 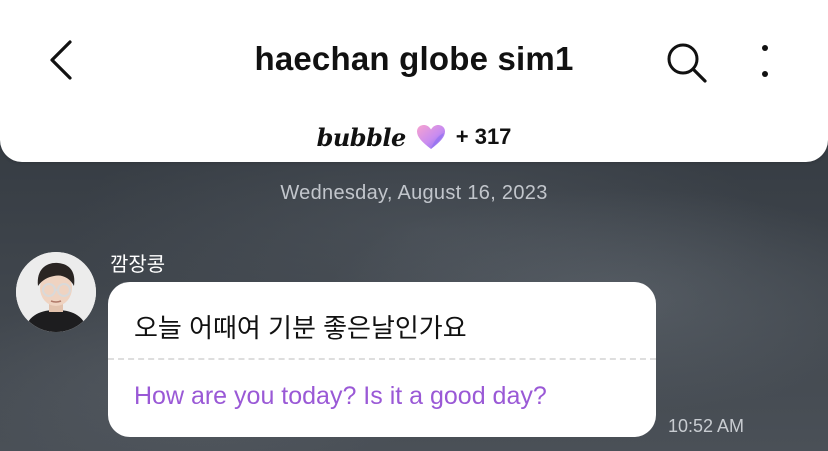 What do you see at coordinates (414, 137) in the screenshot?
I see `bubble-subscription: bubble + 317` at bounding box center [414, 137].